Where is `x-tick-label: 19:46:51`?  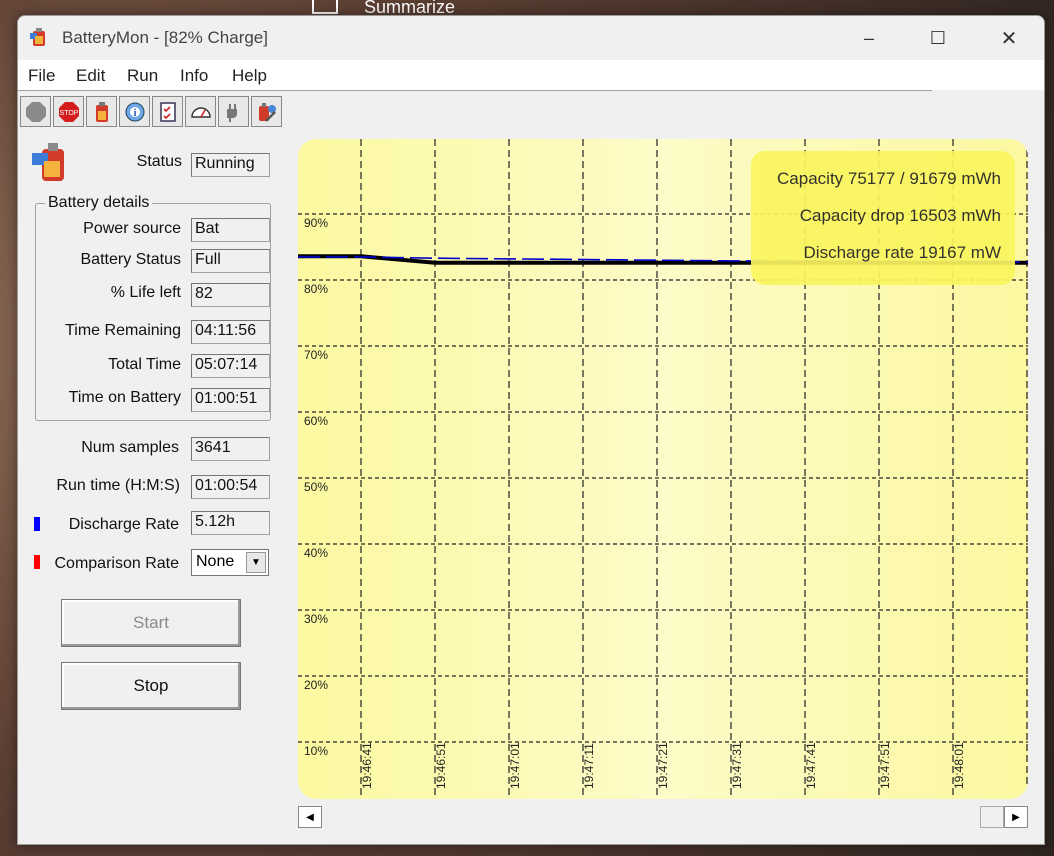
x-tick-label: 19:46:51 is located at coordinates (441, 765).